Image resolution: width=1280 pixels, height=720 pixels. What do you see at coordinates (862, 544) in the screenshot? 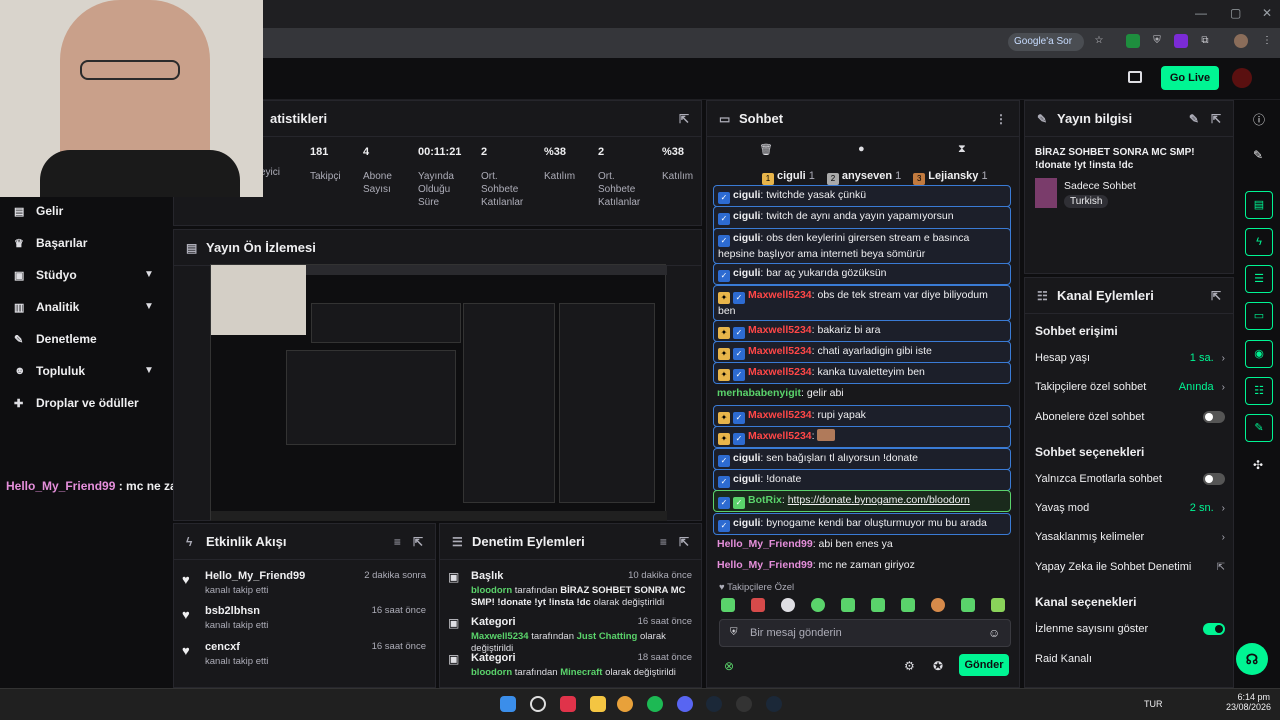
I see `chat-message: Hello_My_Friend99: abi ben enes ya` at bounding box center [862, 544].